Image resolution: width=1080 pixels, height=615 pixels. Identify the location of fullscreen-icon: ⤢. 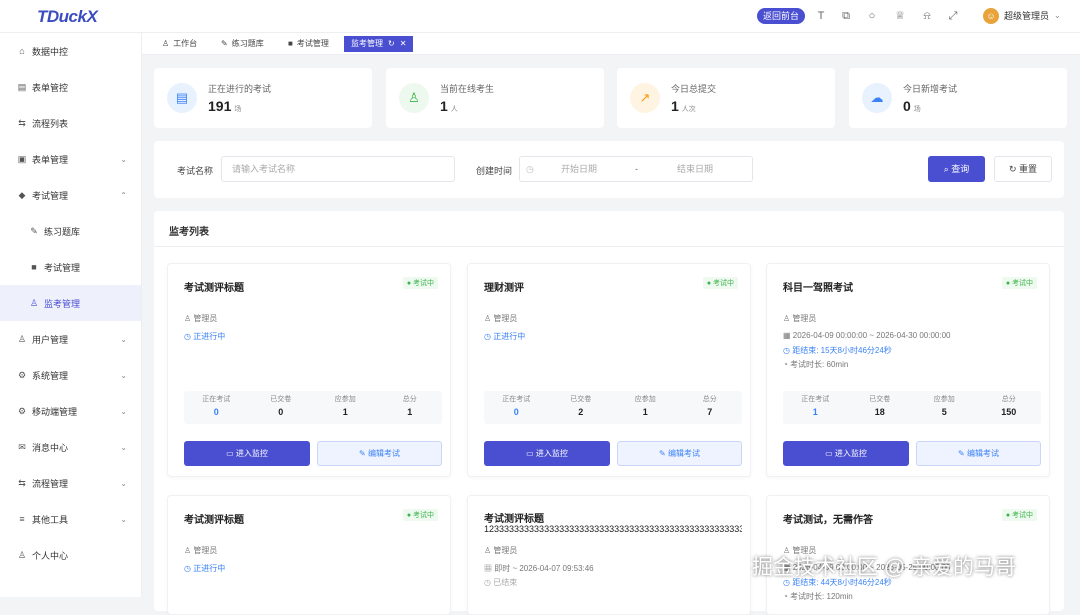
(953, 16).